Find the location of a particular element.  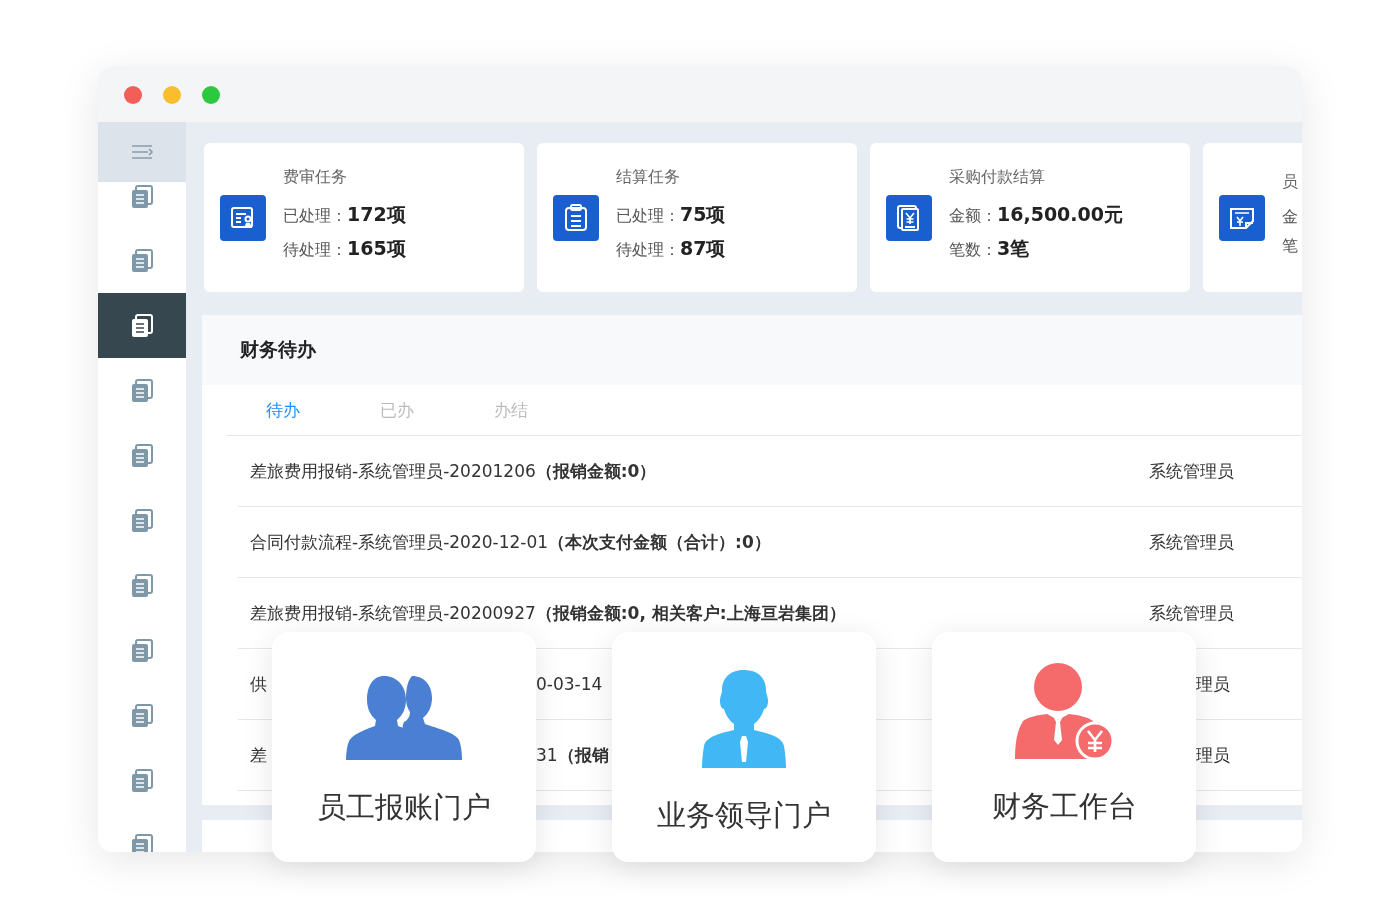

portal-title: 员工报账门户 is located at coordinates (404, 807).